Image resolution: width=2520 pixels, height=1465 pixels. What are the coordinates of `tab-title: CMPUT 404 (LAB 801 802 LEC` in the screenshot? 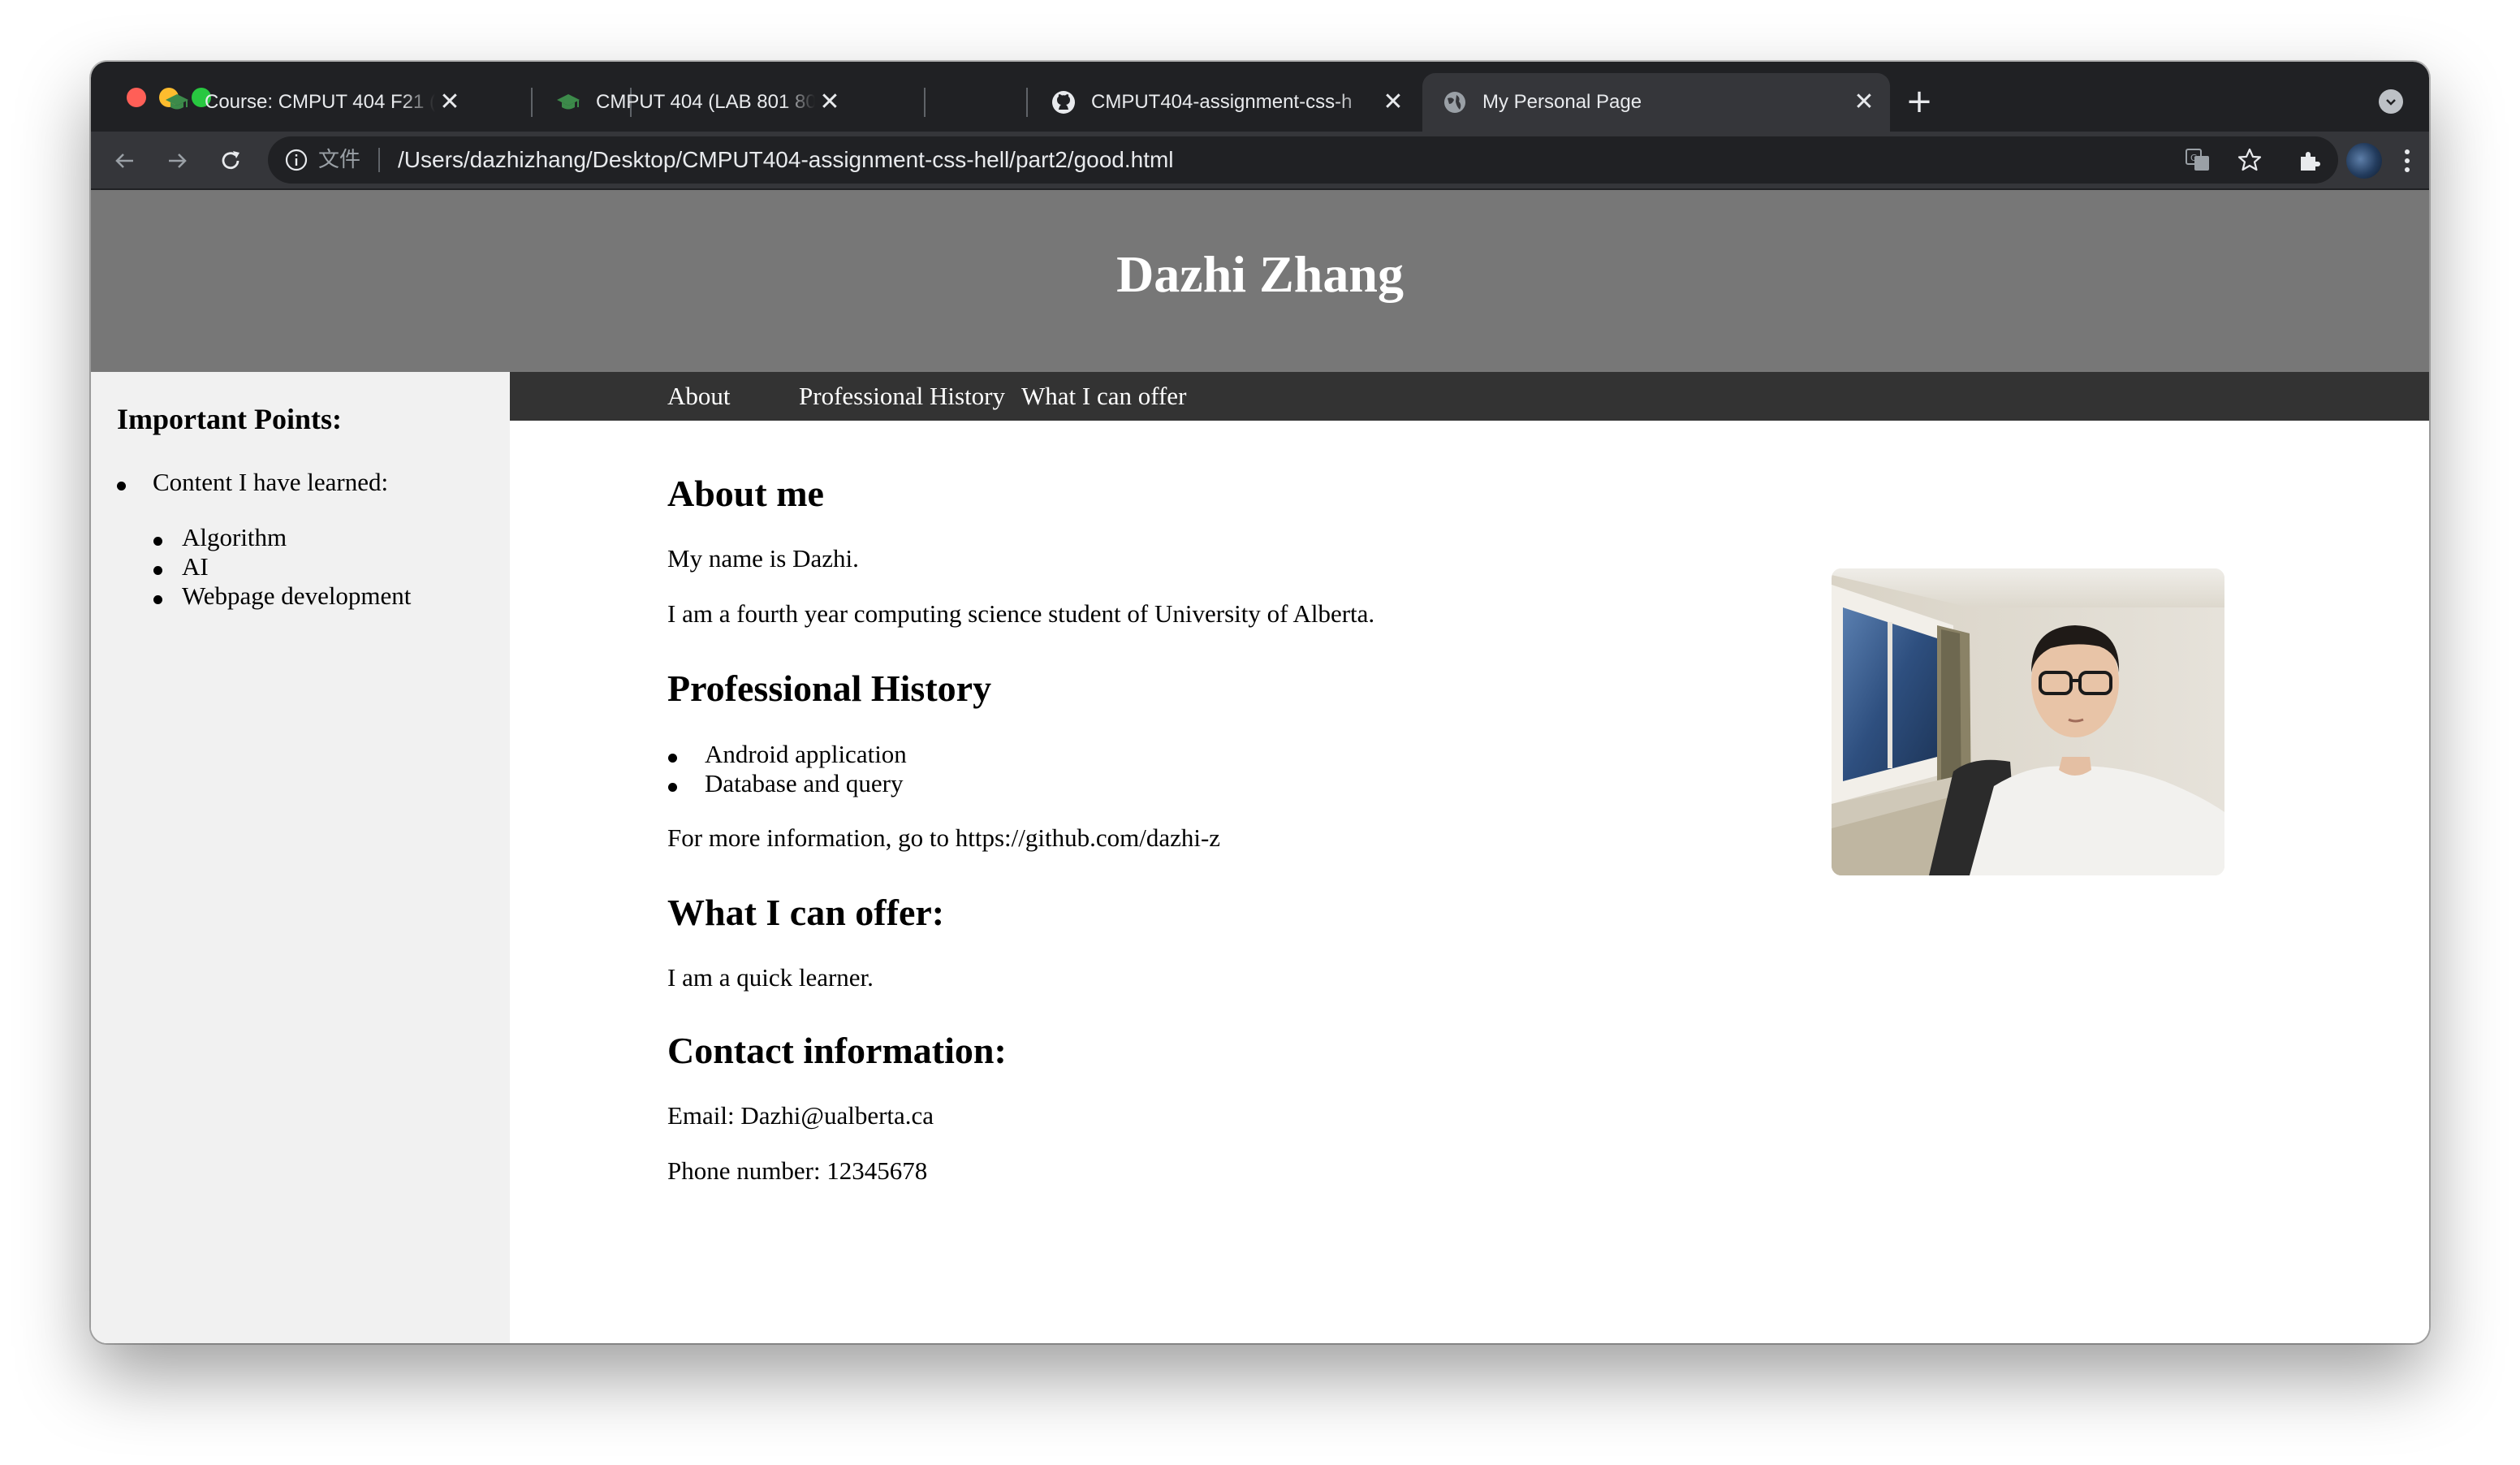 It's located at (705, 102).